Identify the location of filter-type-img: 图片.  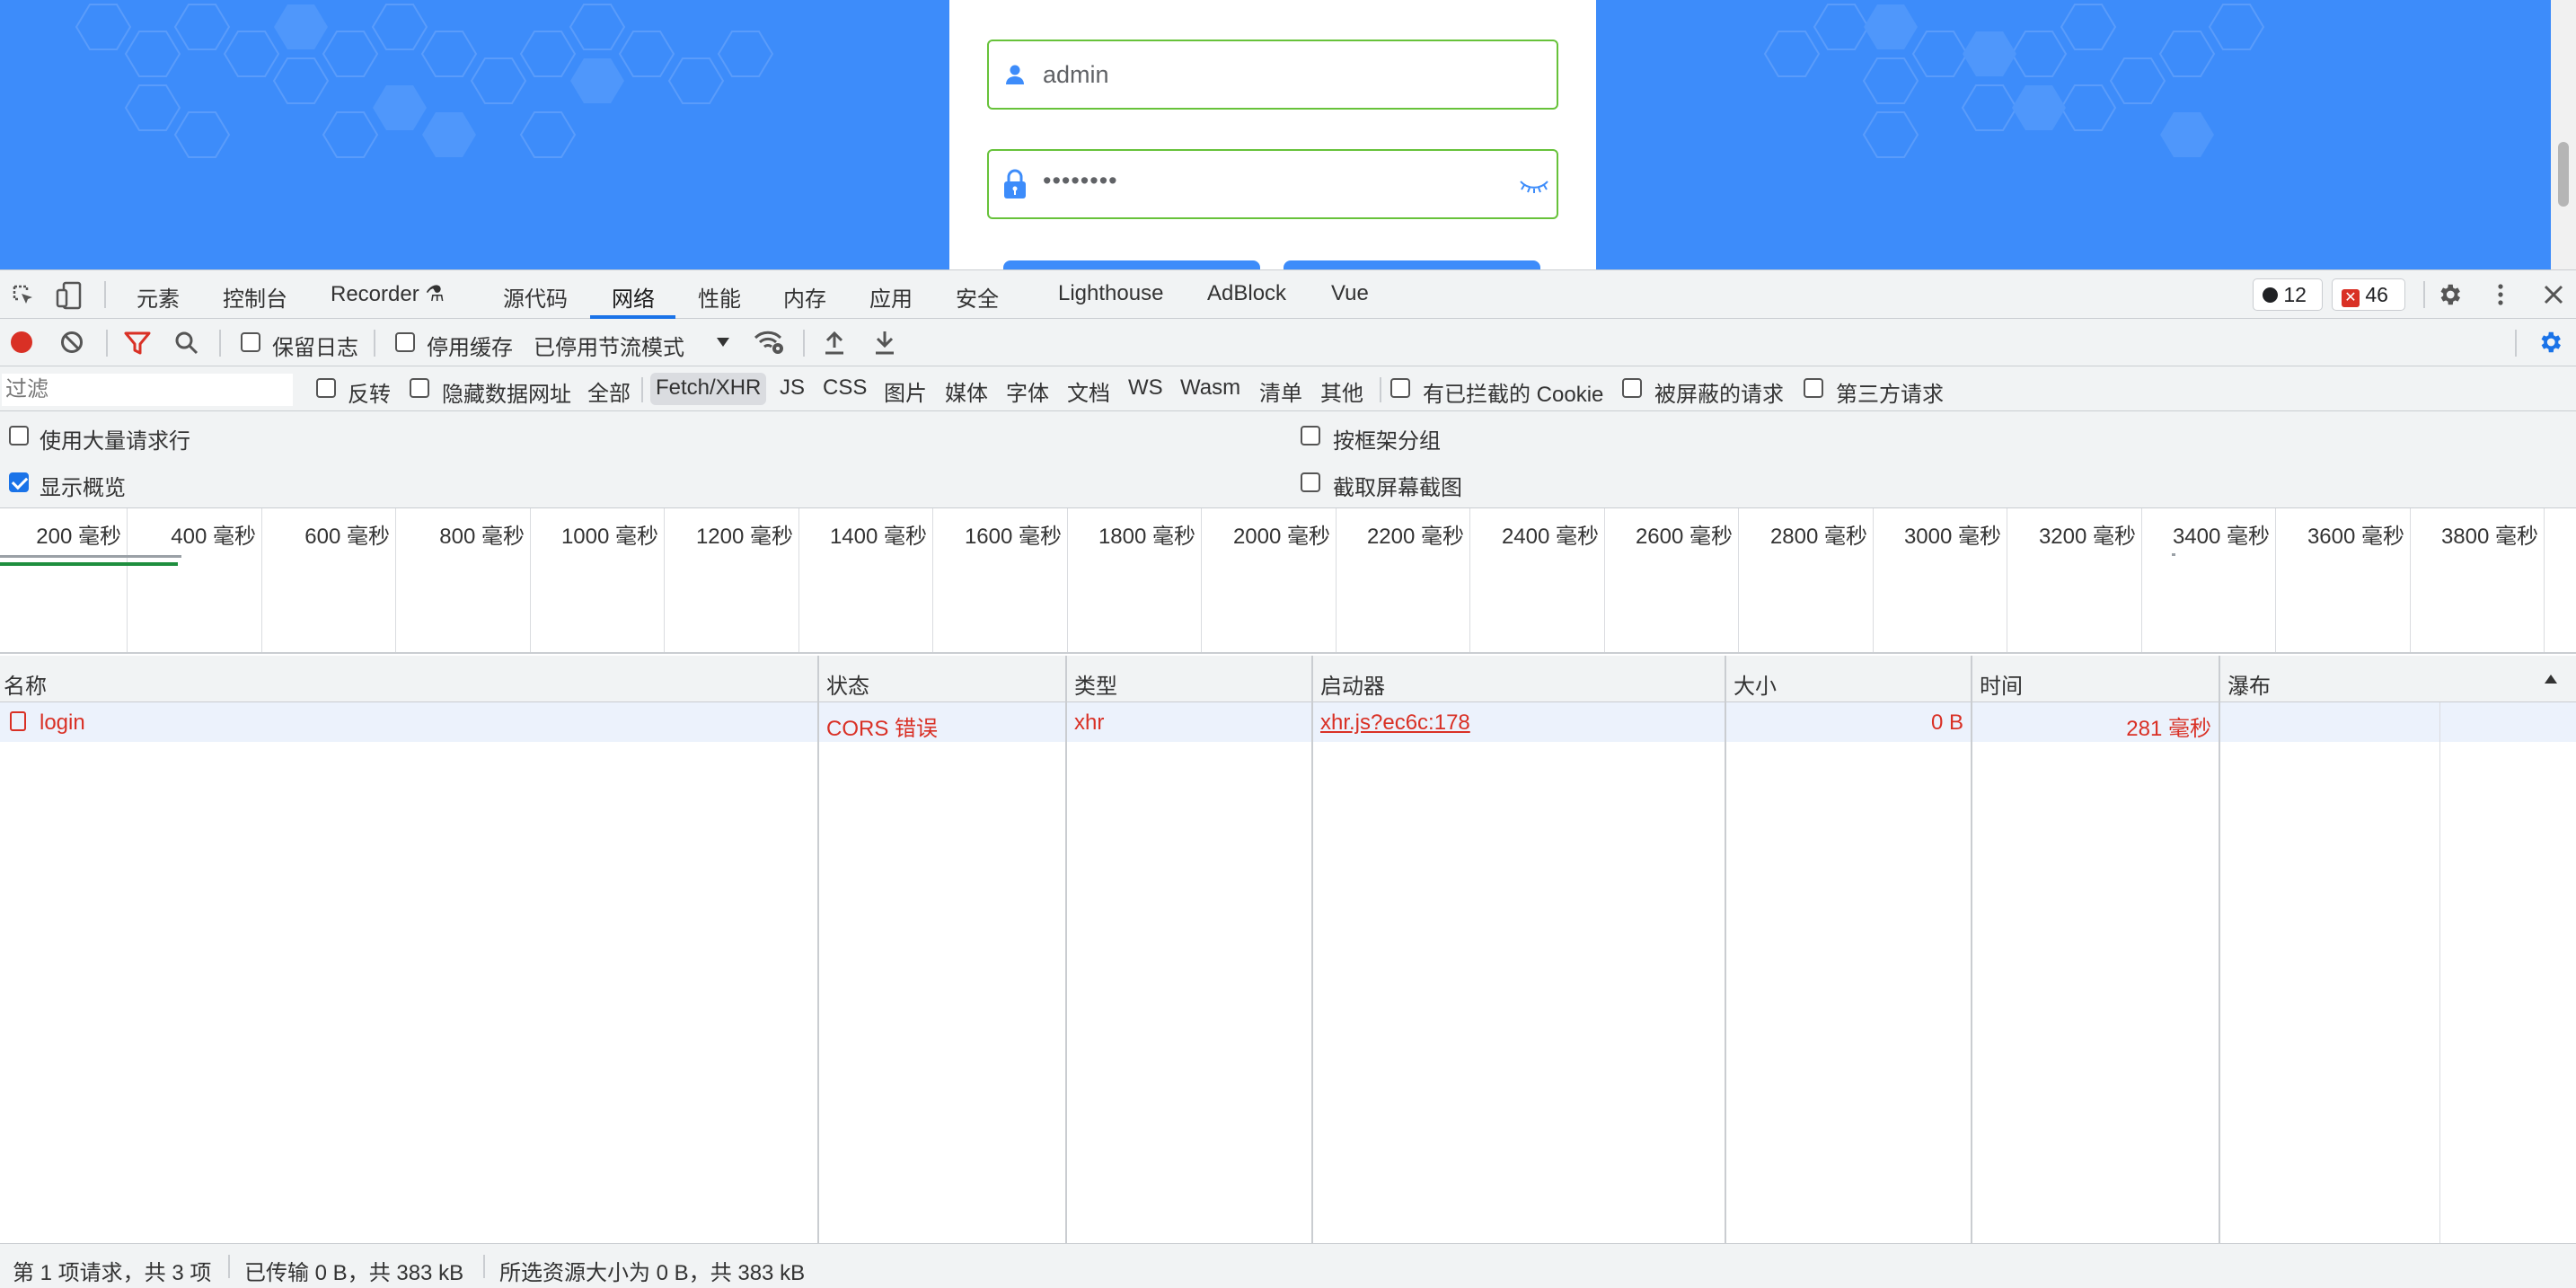
(905, 389).